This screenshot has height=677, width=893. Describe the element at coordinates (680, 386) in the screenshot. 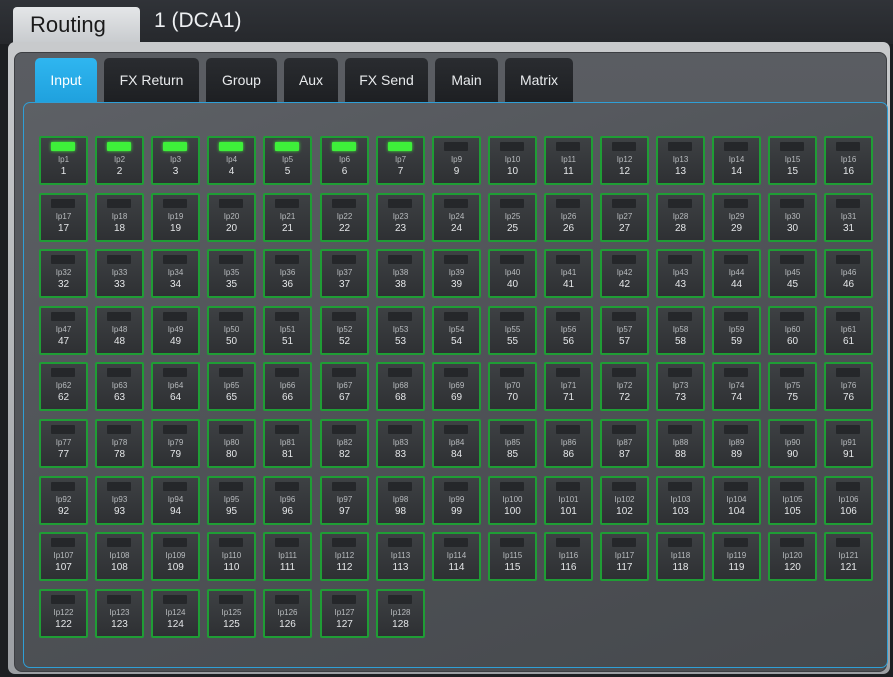

I see `input-button: Ip73 73` at that location.